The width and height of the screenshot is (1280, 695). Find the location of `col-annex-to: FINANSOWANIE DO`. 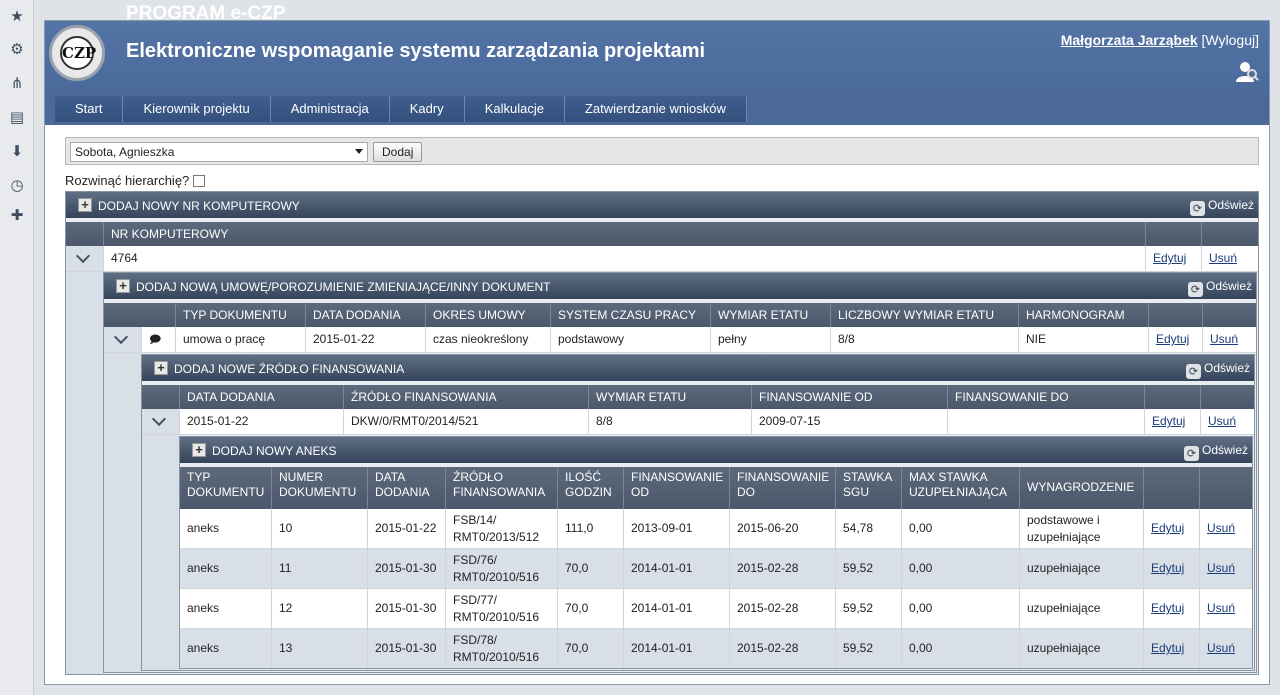

col-annex-to: FINANSOWANIE DO is located at coordinates (783, 488).